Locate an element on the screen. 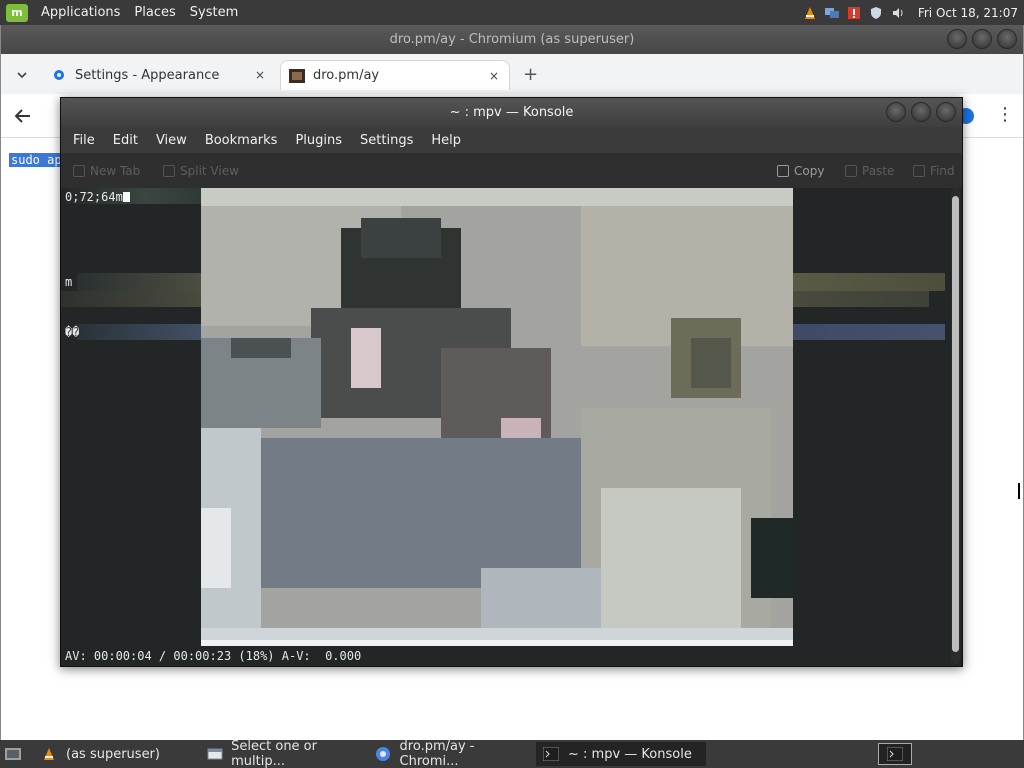 Image resolution: width=1024 pixels, height=768 pixels. tab-label: dro.pm/ay is located at coordinates (346, 75).